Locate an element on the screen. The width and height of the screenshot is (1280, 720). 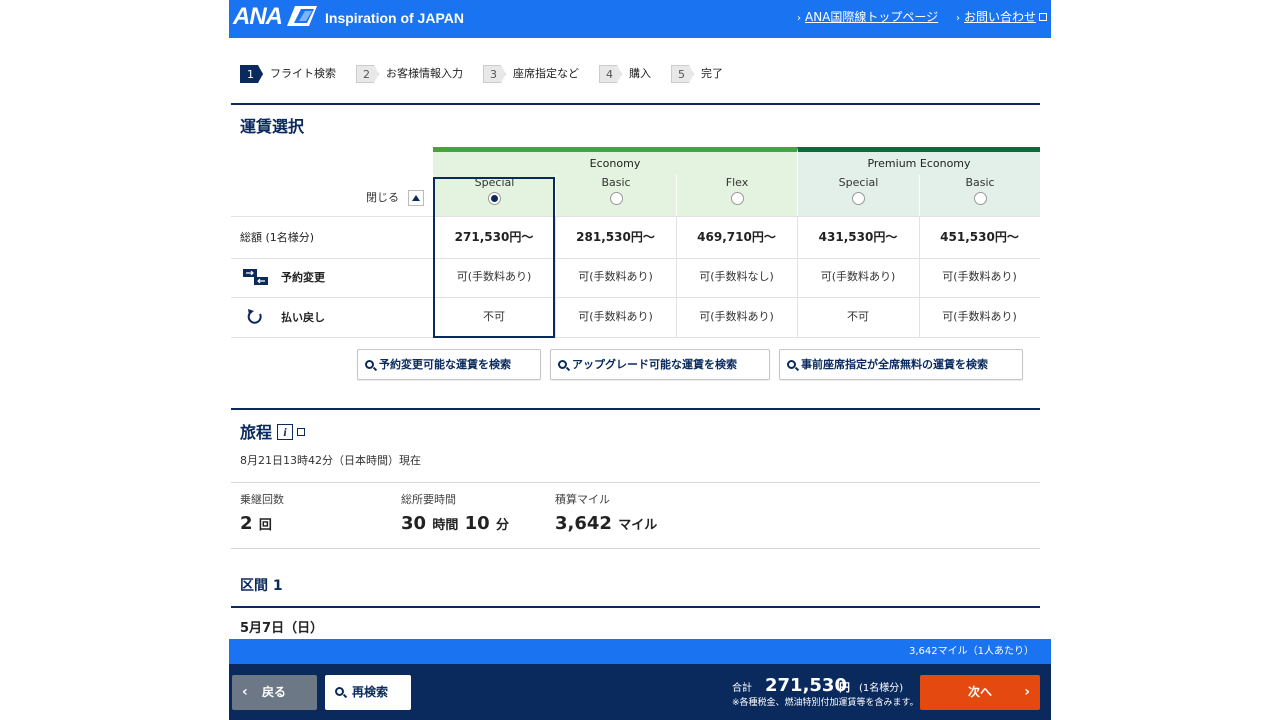
refund-icon is located at coordinates (254, 316).